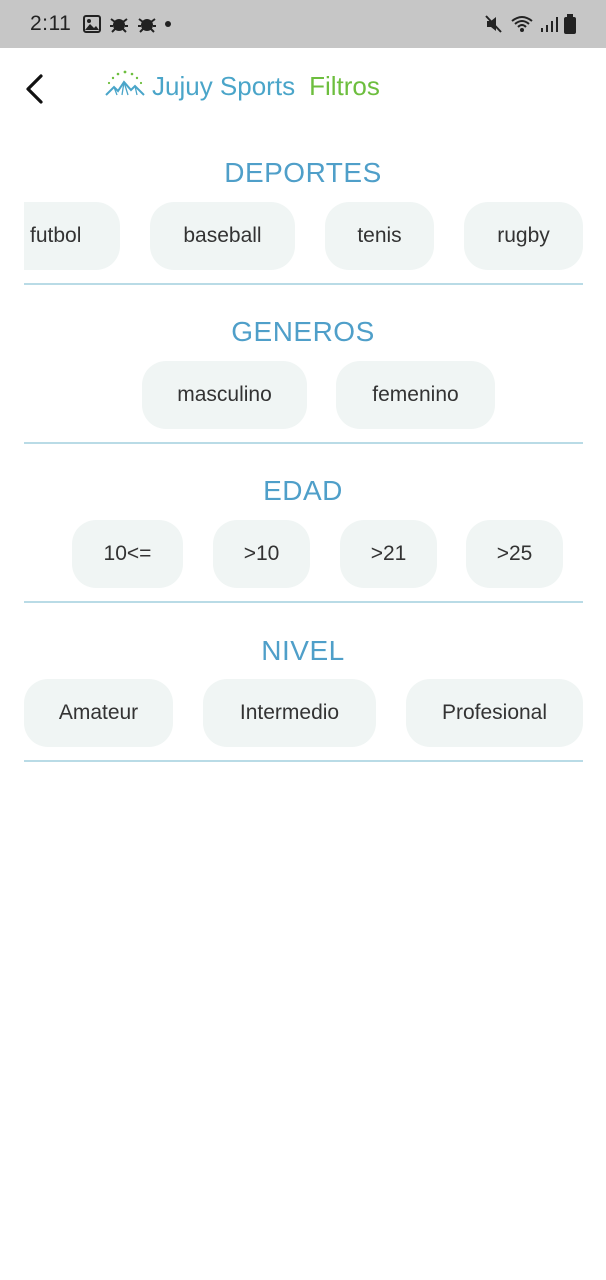 This screenshot has height=1280, width=606. I want to click on app-title: Jujuy Sports, so click(224, 86).